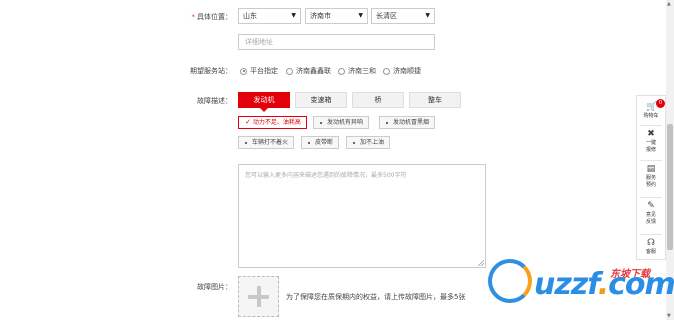 This screenshot has width=674, height=320. I want to click on station-option-label: 济南顺捷, so click(407, 71).